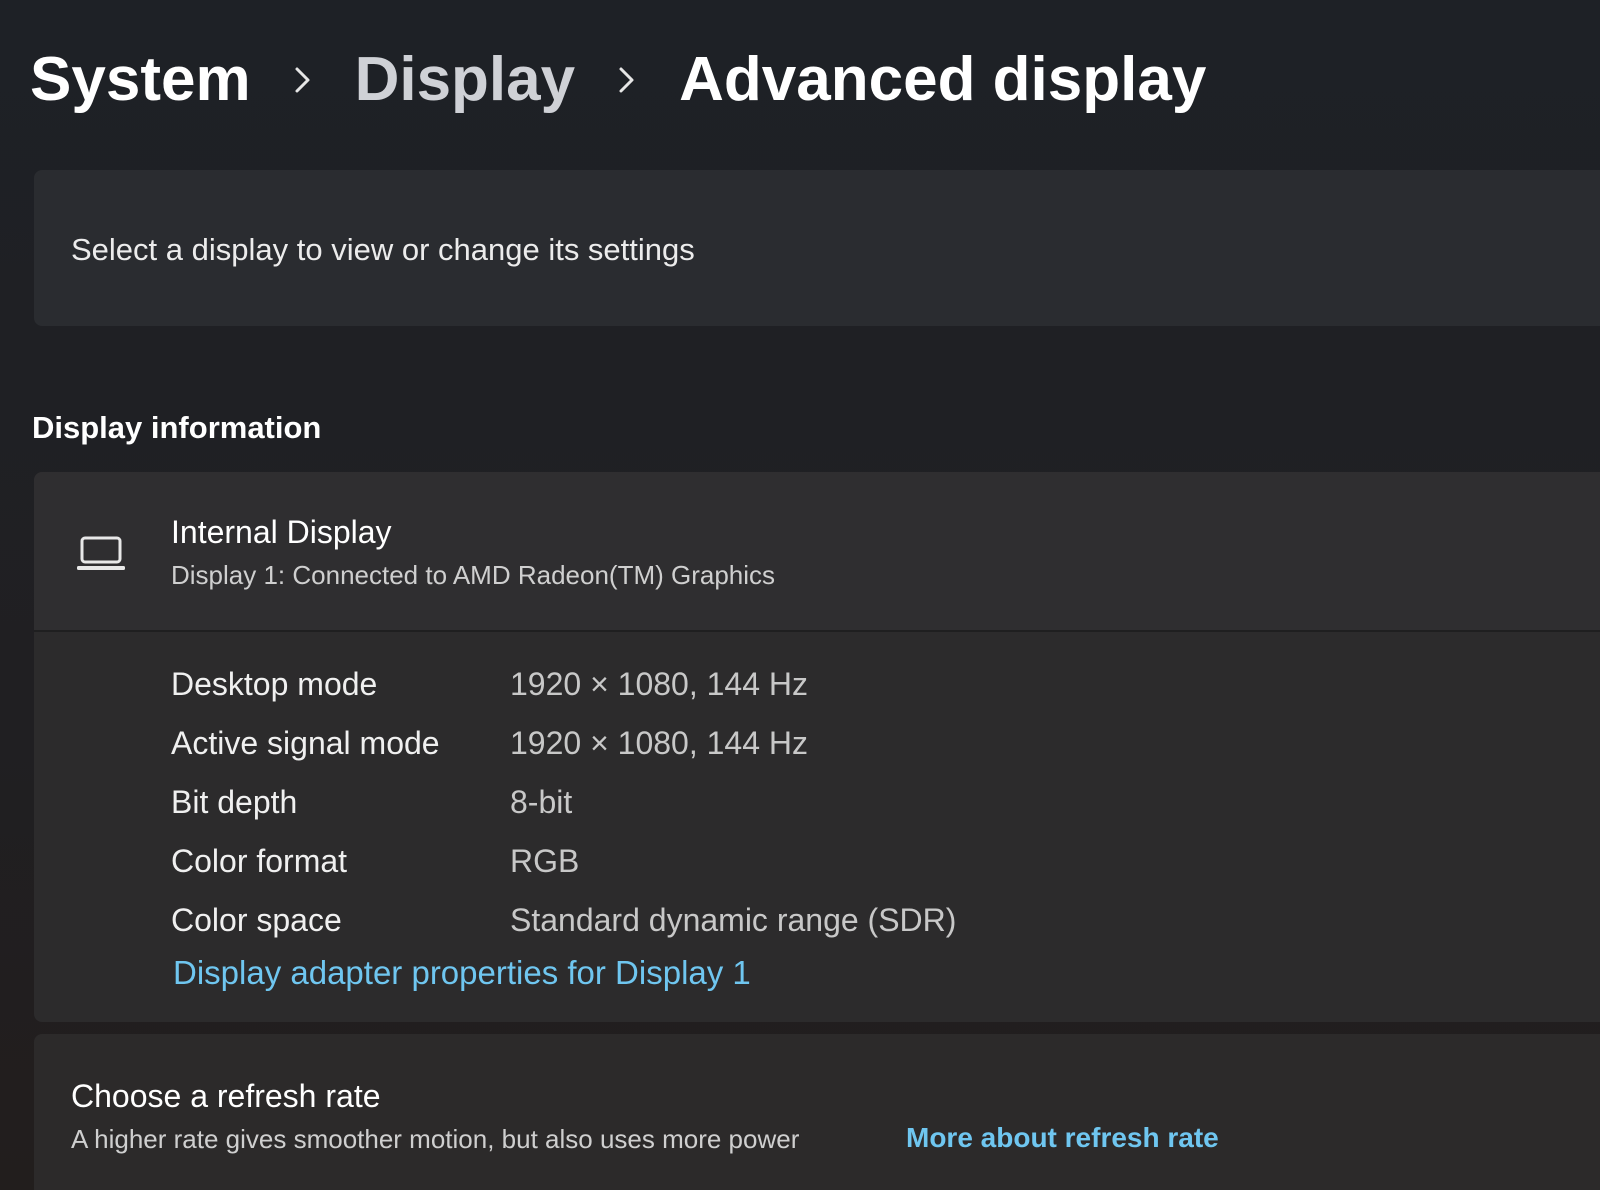 This screenshot has height=1190, width=1600. Describe the element at coordinates (541, 802) in the screenshot. I see `info-value: 8-bit` at that location.